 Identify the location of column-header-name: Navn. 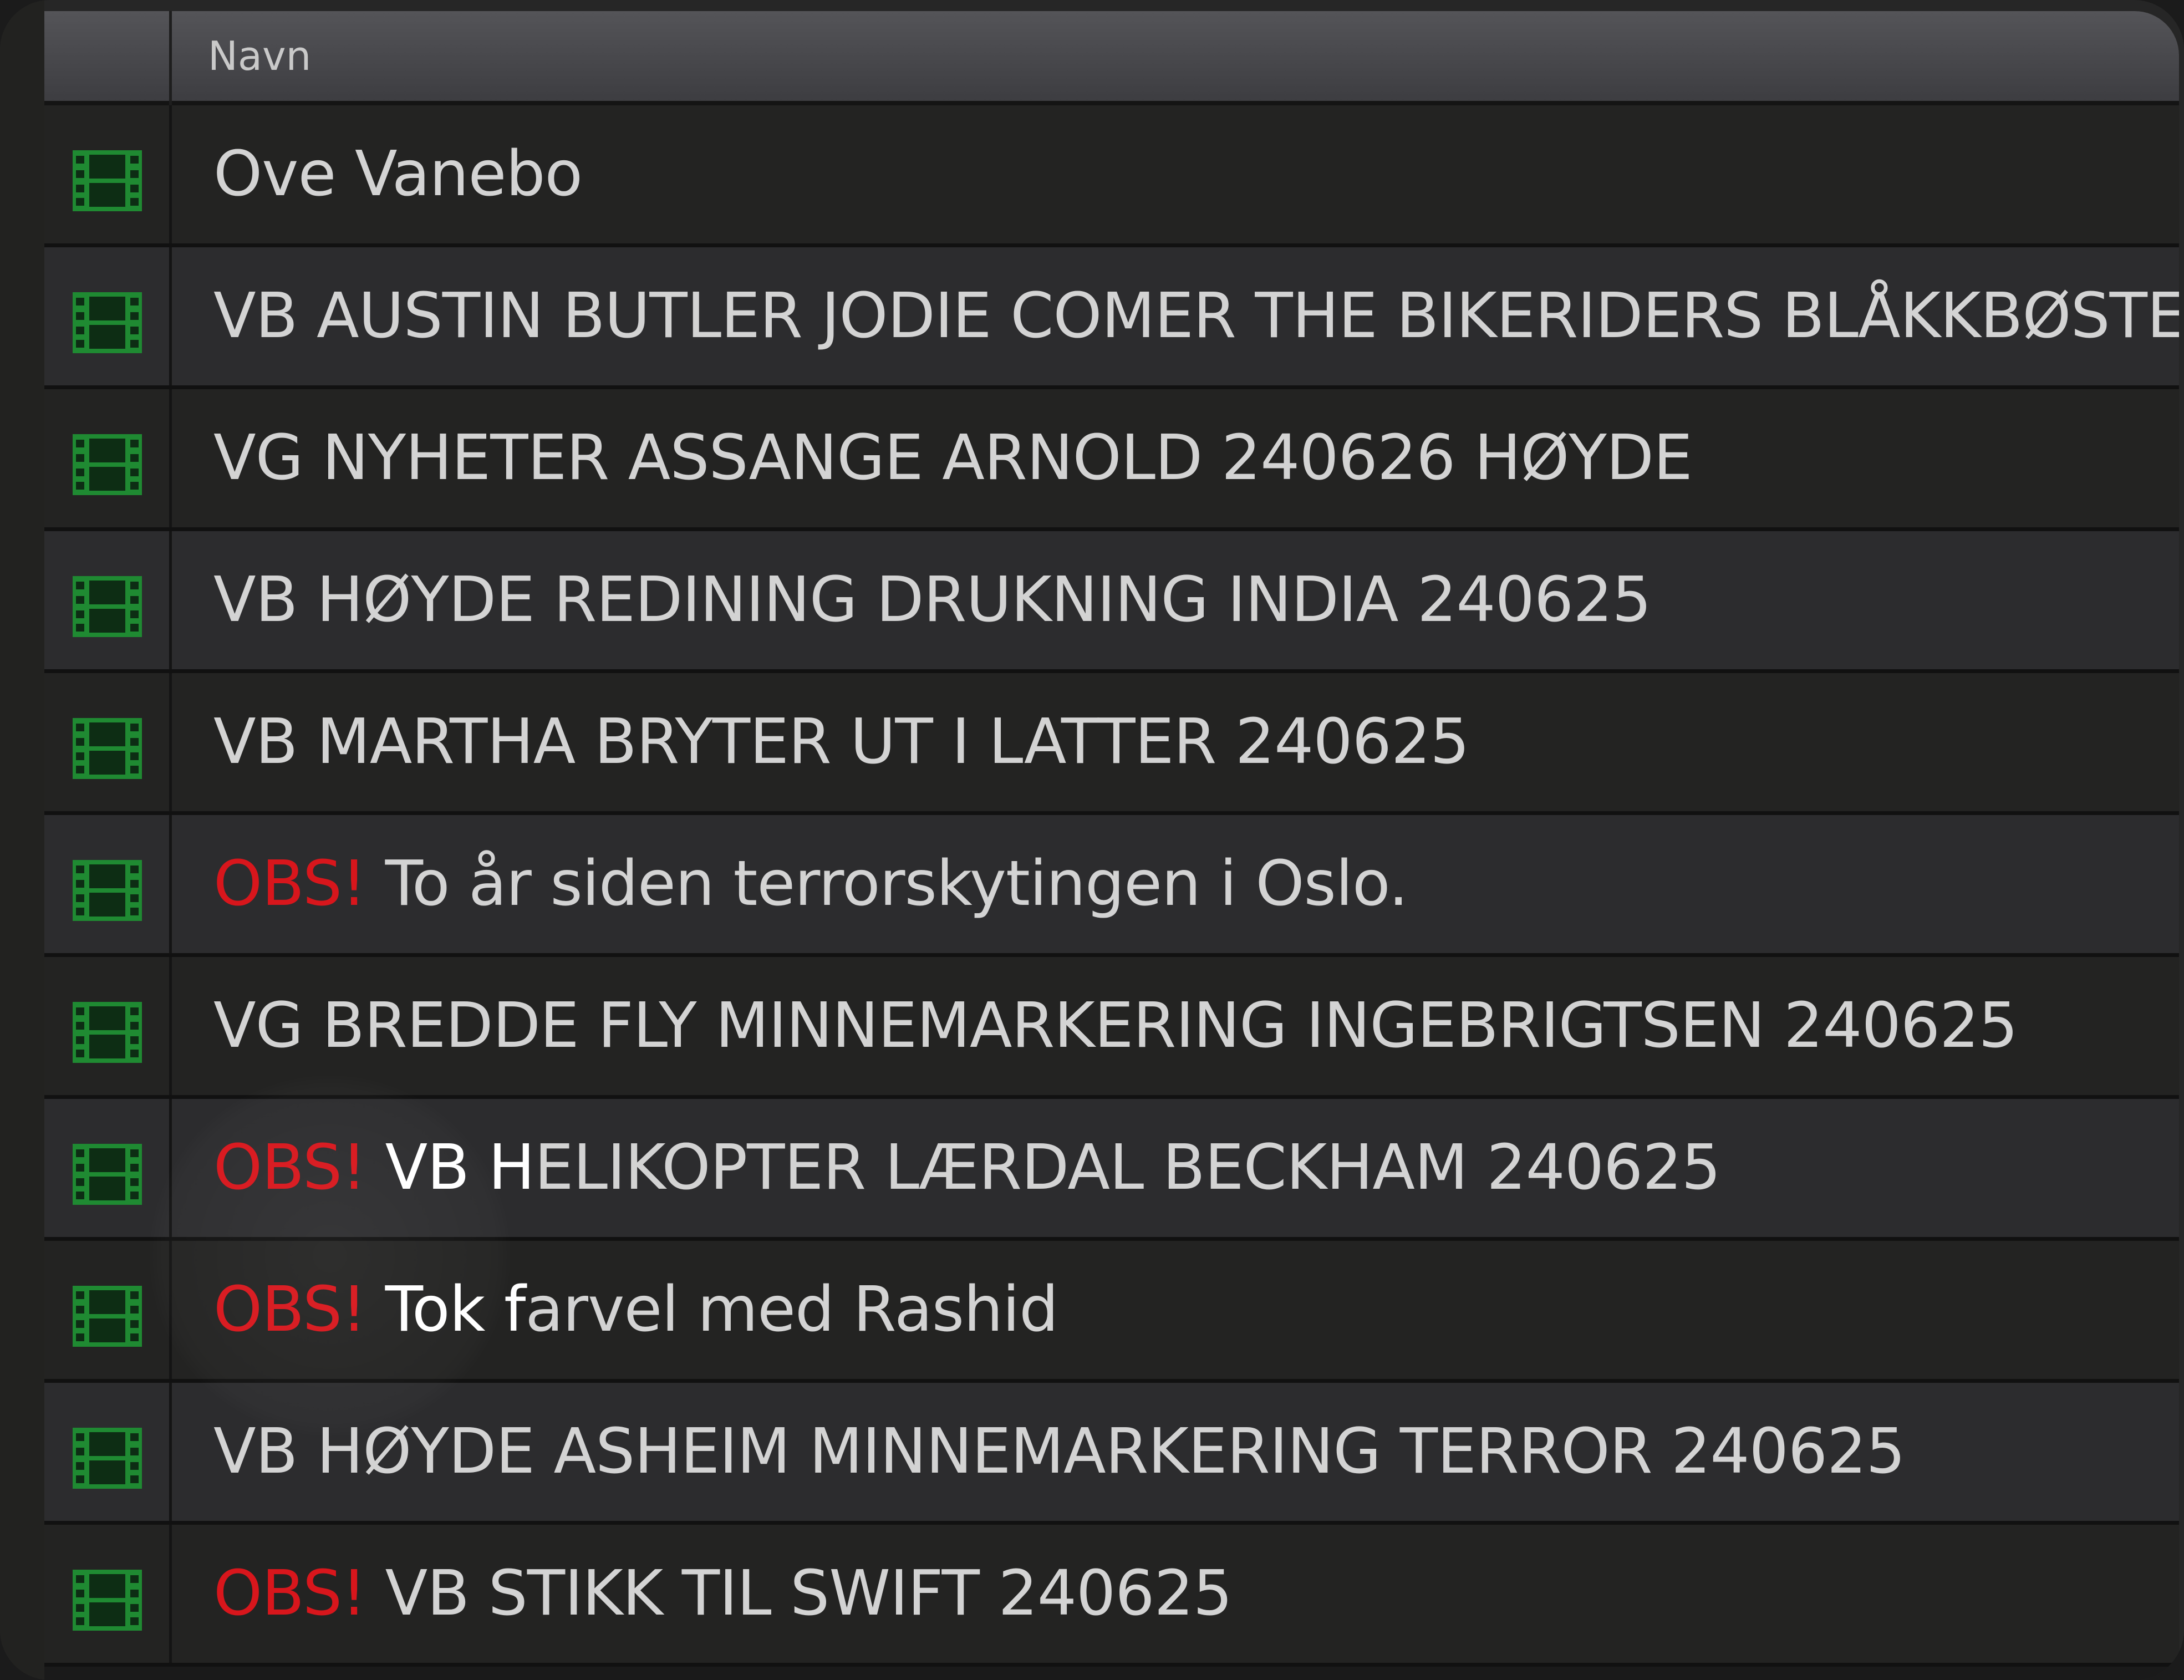
(259, 56).